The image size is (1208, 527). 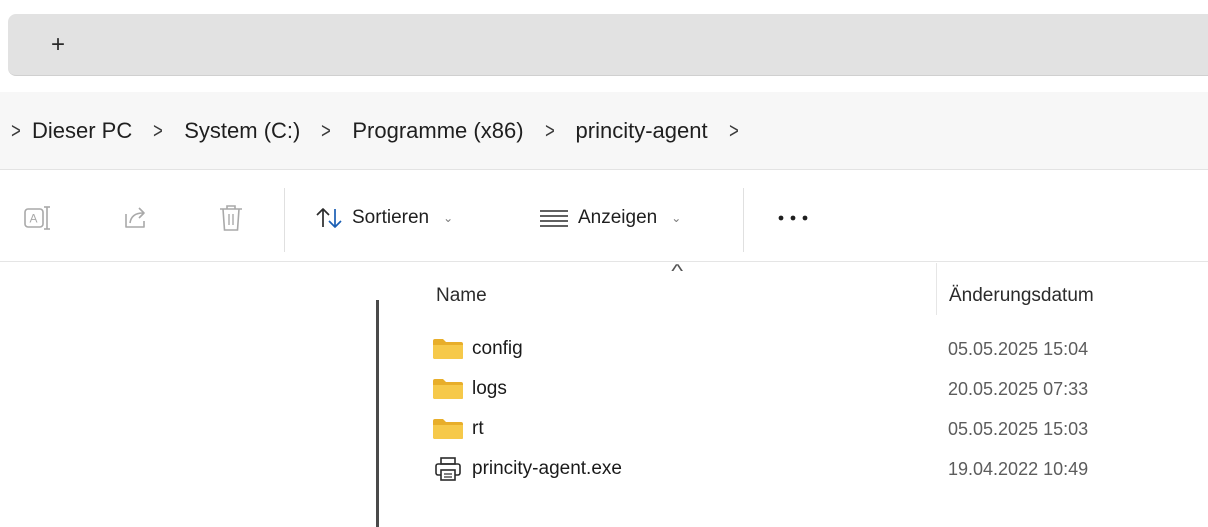 I want to click on breadcrumb-item-dieser-pc: Dieser PC, so click(x=82, y=131).